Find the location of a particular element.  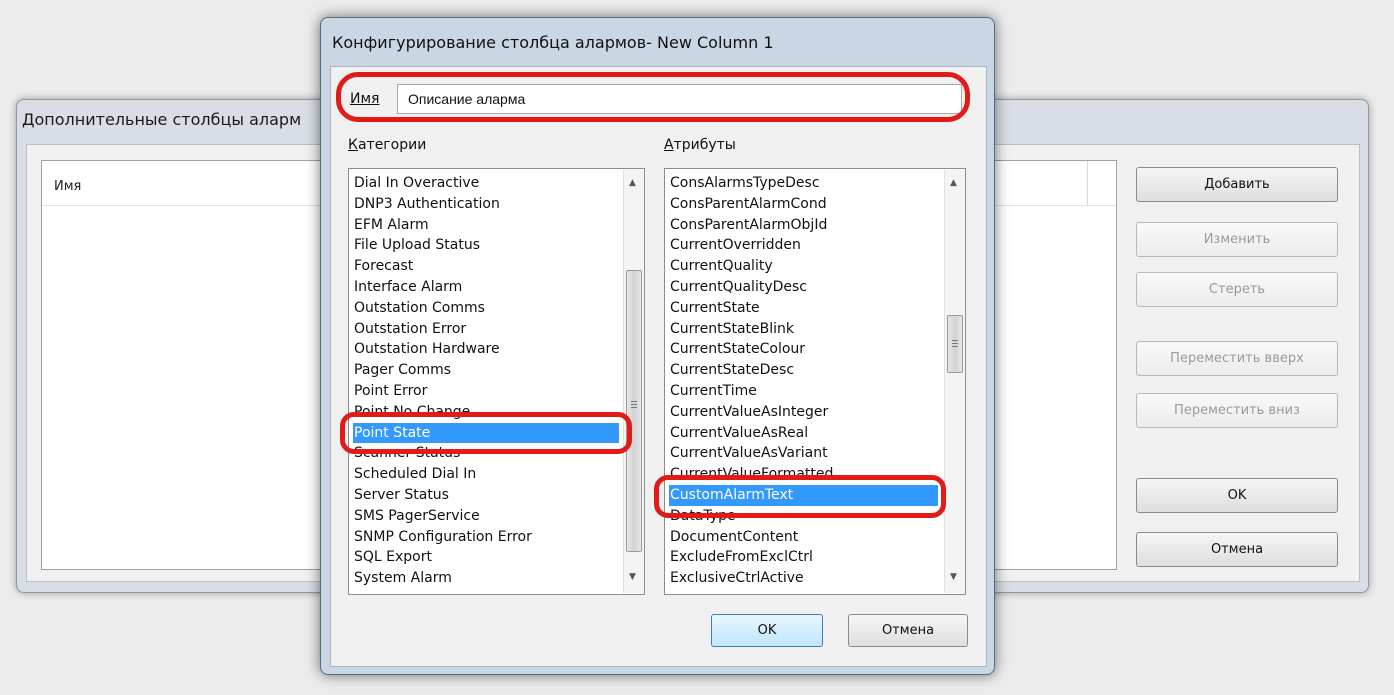

cancel-button: Отмена is located at coordinates (908, 630).